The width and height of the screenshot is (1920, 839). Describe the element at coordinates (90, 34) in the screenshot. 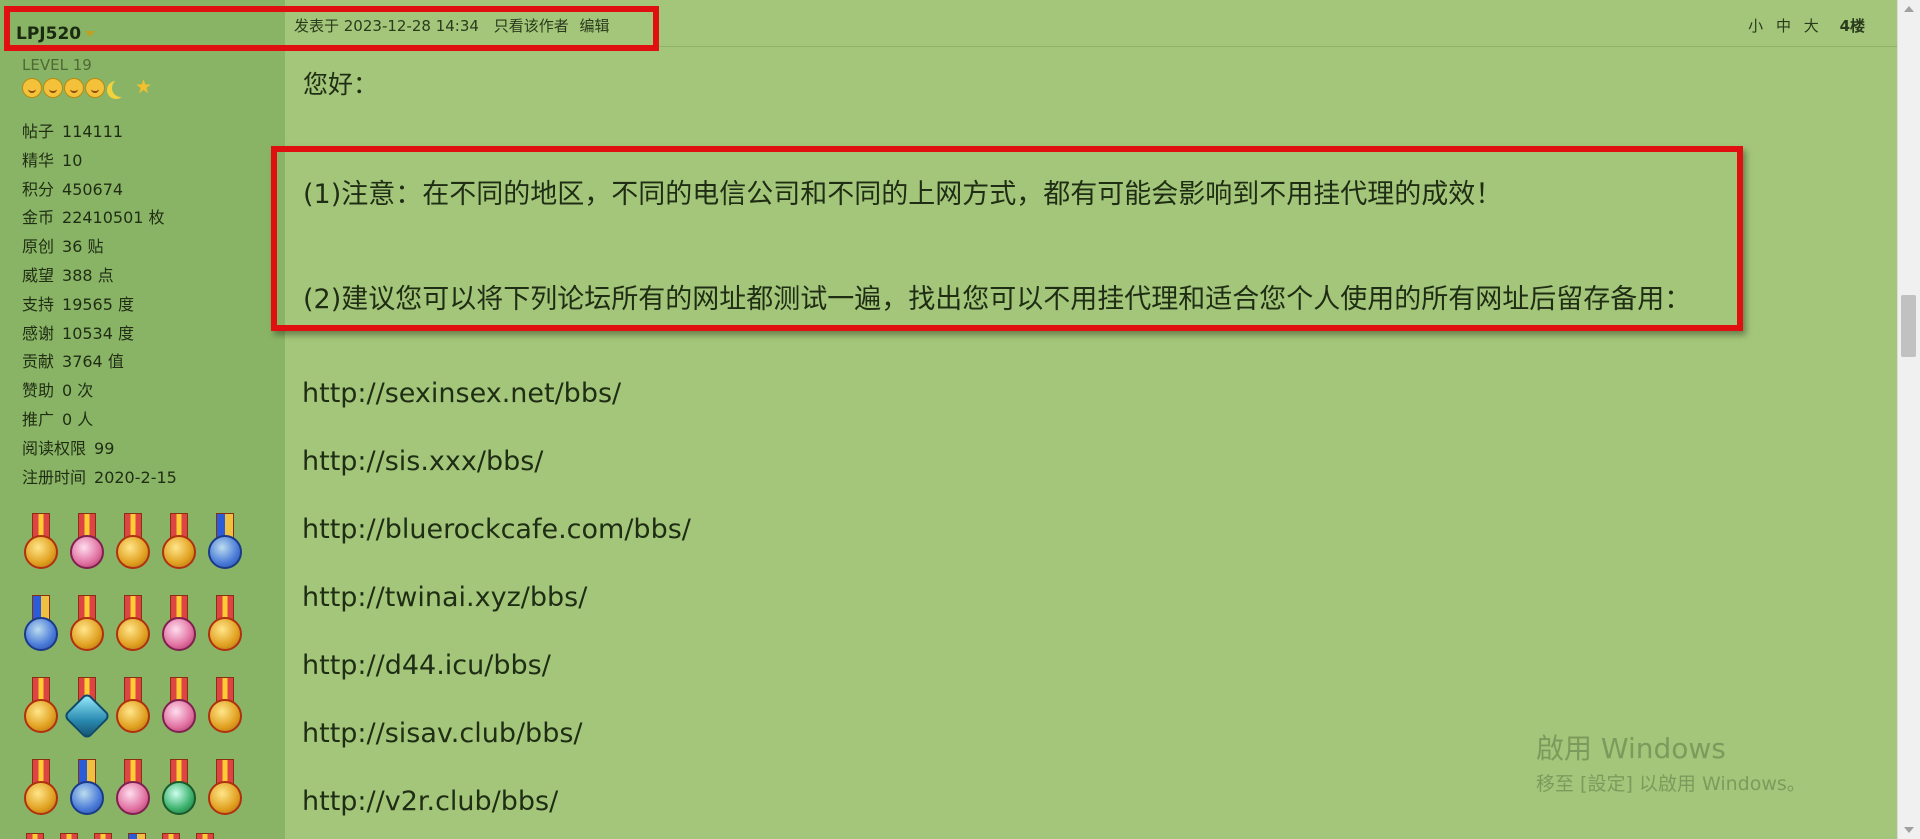

I see `chevron-down-icon` at that location.